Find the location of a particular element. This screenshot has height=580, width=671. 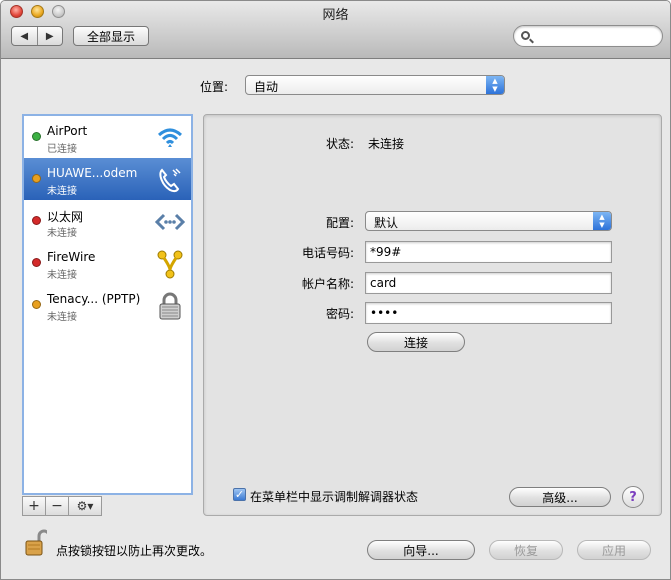

phone-modem-icon is located at coordinates (170, 180).